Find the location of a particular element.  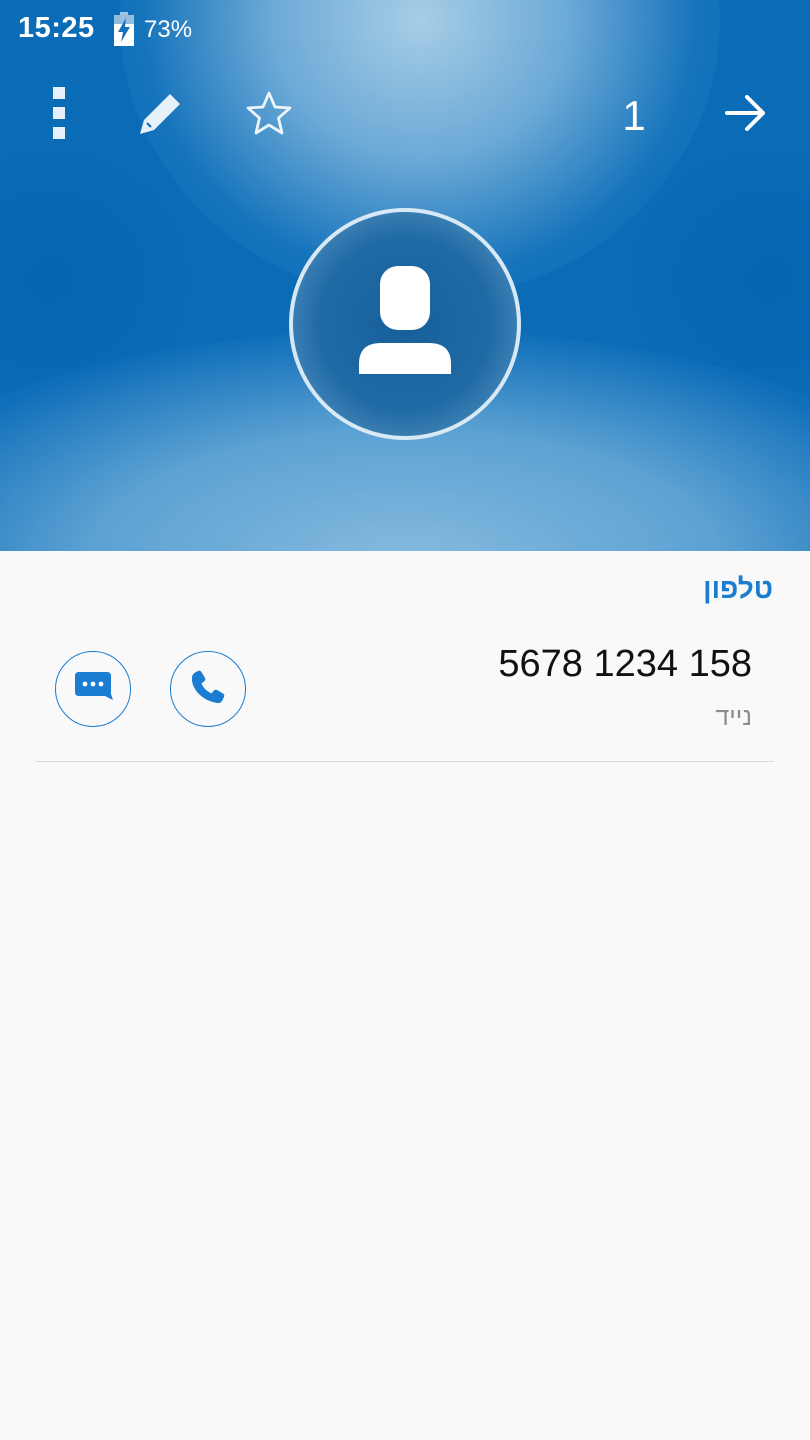

message-bubble-icon is located at coordinates (93, 689).